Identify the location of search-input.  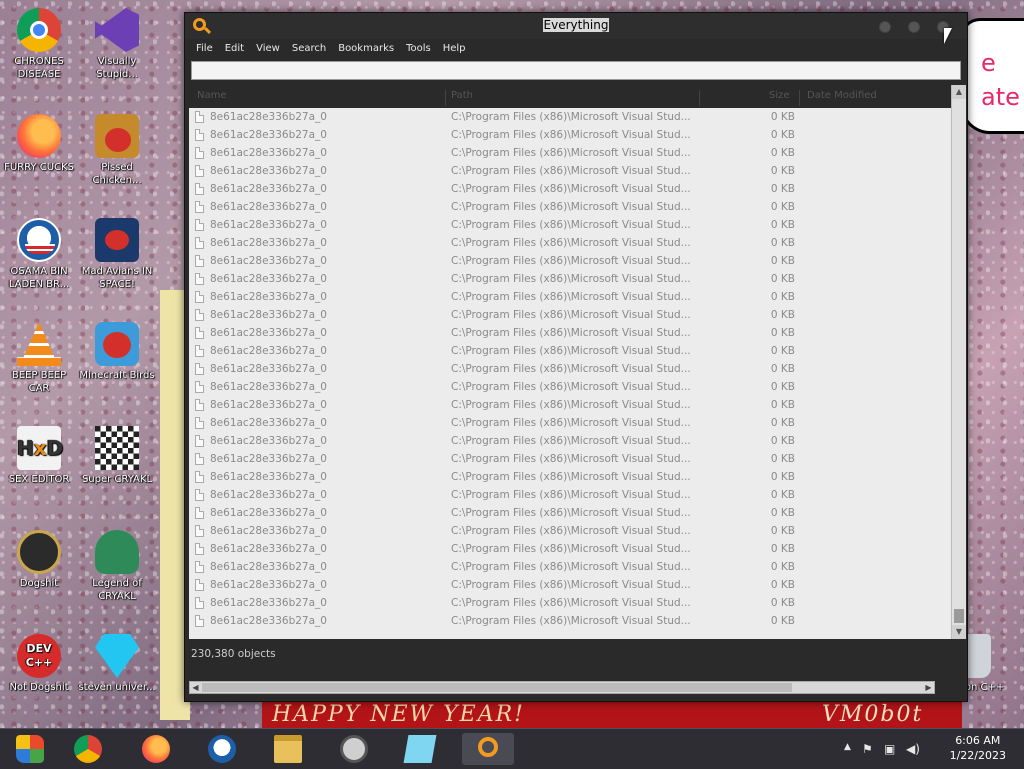
(576, 70).